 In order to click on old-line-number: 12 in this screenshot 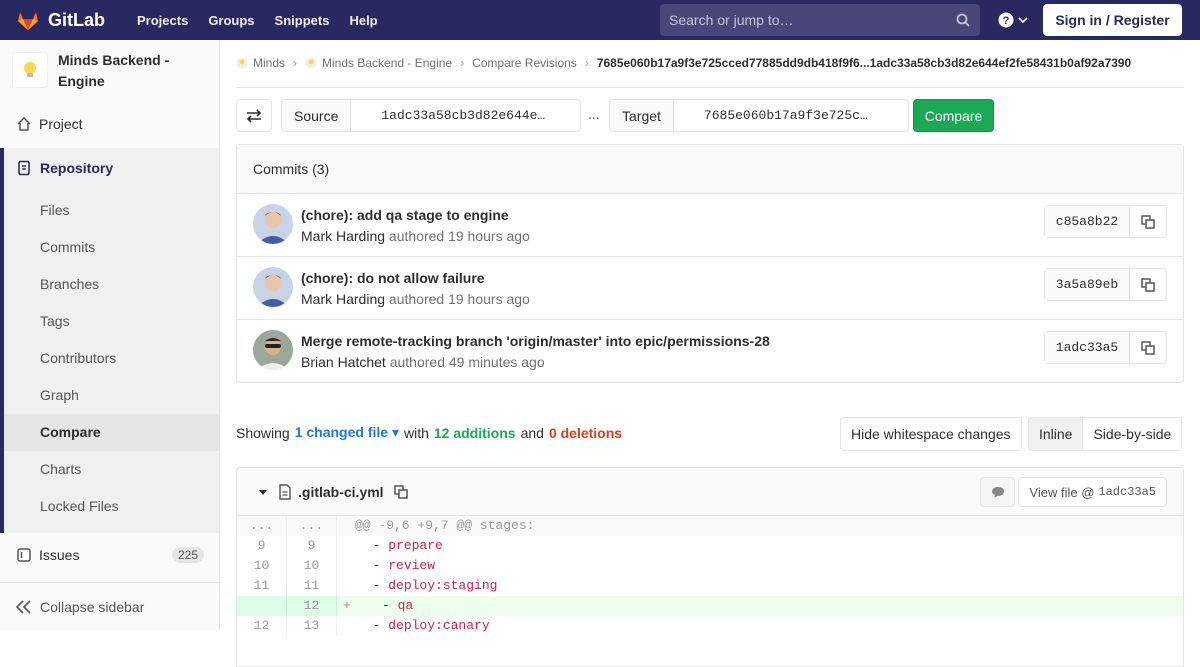, I will do `click(262, 626)`.